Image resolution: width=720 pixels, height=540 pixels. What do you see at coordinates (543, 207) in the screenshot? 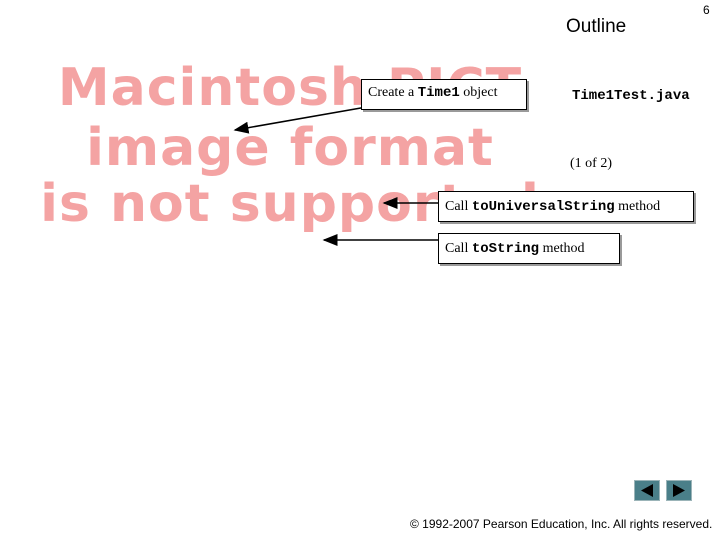
I see `callout-code: toUniversalString` at bounding box center [543, 207].